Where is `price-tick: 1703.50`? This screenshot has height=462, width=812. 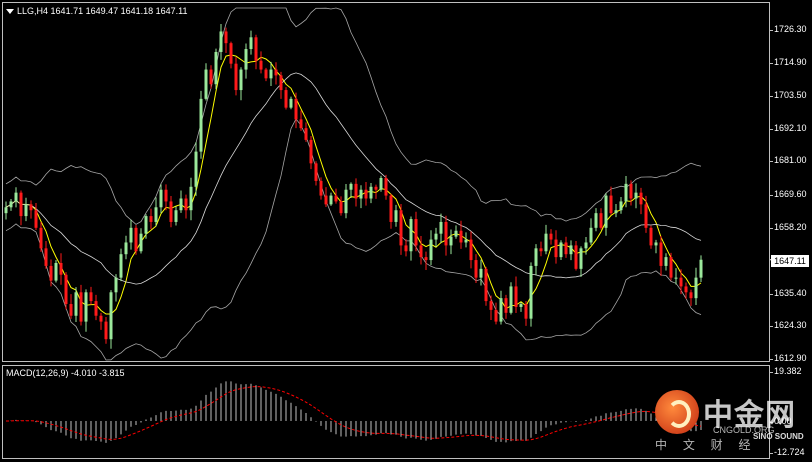
price-tick: 1703.50 is located at coordinates (788, 95).